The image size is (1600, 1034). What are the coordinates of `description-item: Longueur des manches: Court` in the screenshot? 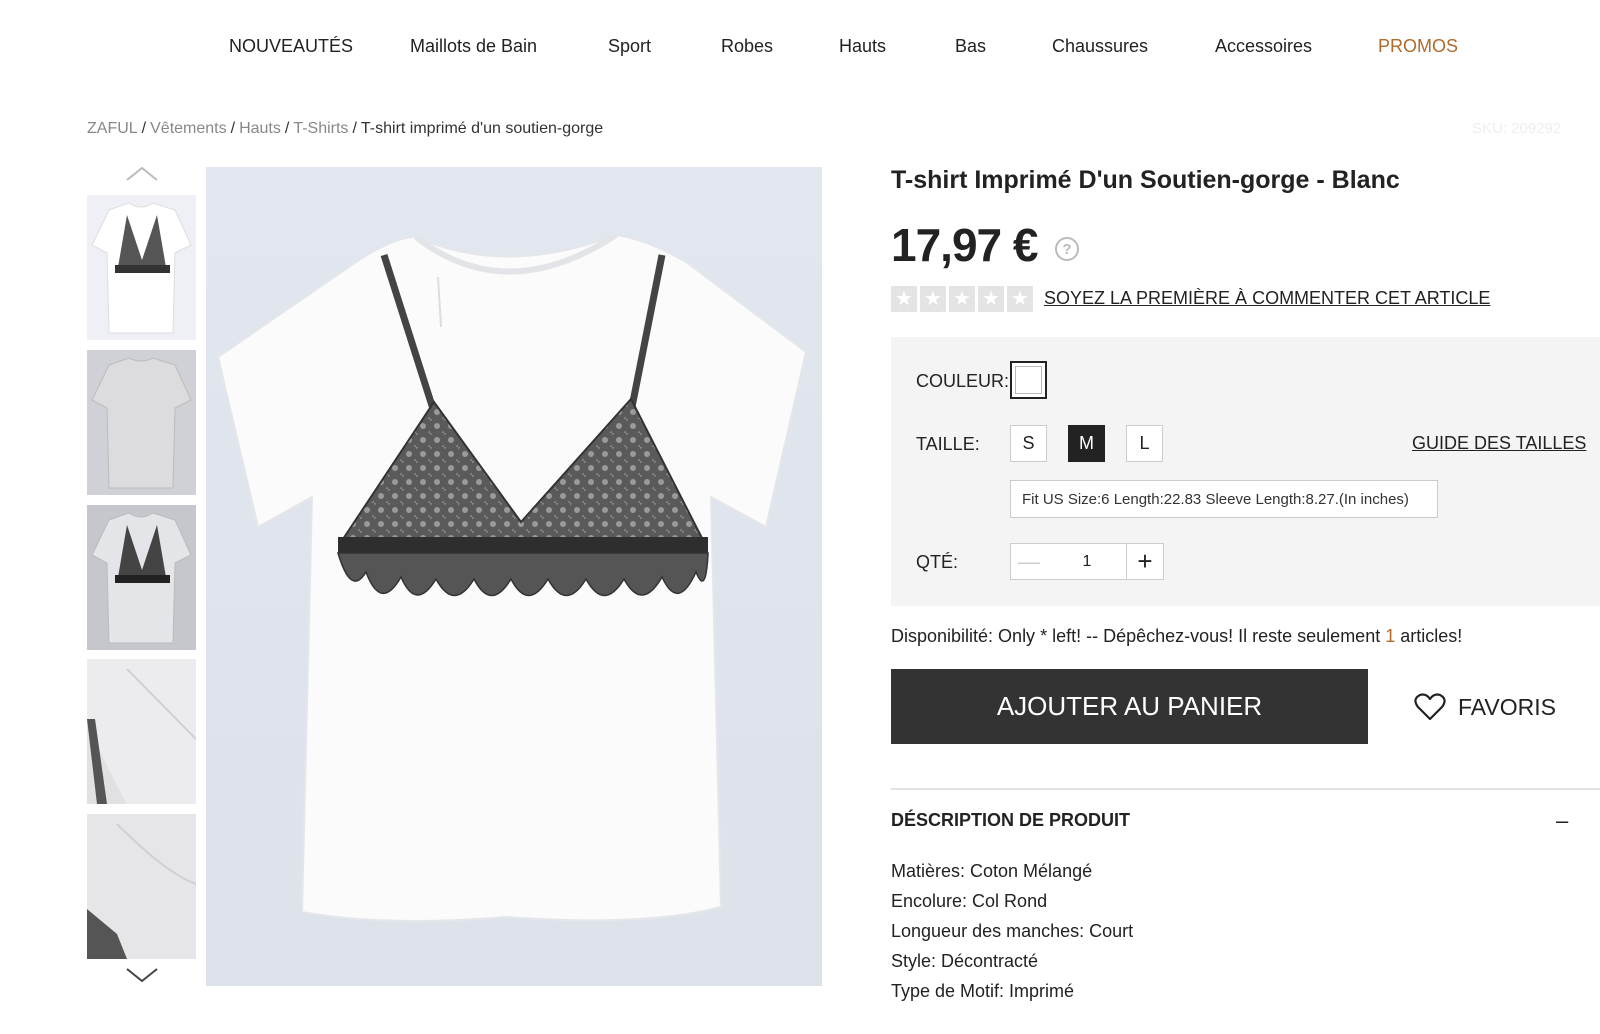 It's located at (1012, 931).